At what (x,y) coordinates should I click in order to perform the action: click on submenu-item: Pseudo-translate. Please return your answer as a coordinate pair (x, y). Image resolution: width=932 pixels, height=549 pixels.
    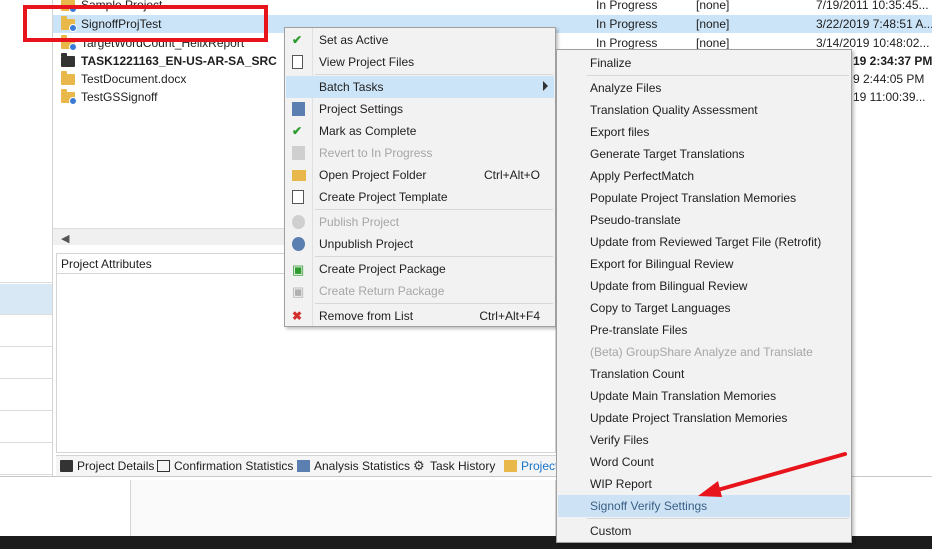
    Looking at the image, I should click on (704, 220).